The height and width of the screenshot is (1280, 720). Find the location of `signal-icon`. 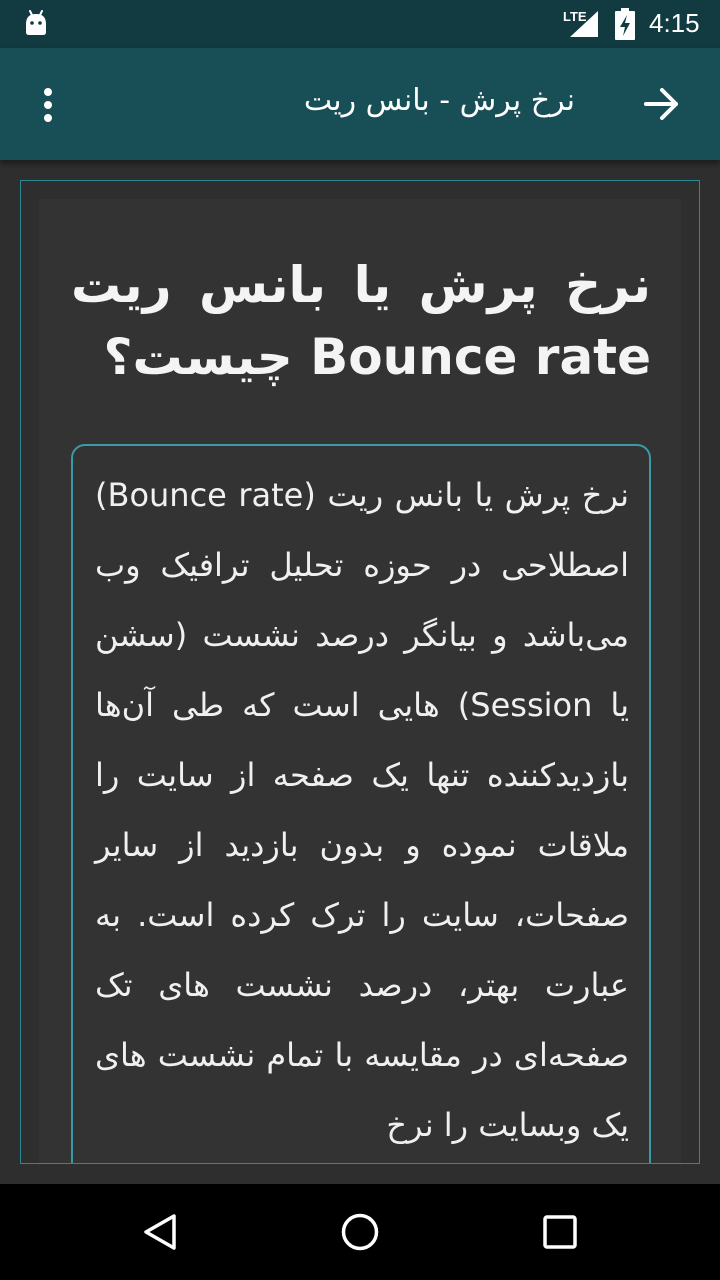

signal-icon is located at coordinates (584, 24).